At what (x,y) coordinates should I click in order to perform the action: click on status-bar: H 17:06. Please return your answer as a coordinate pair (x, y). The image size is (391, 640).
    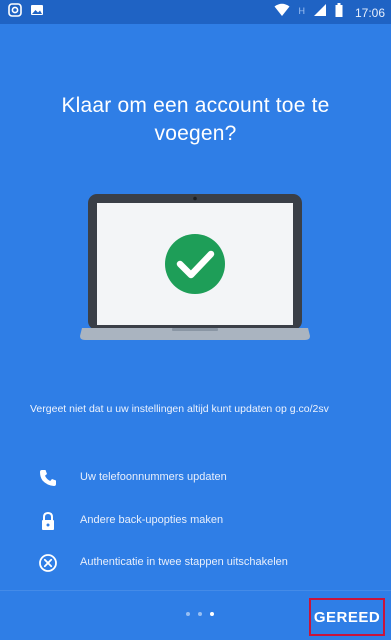
    Looking at the image, I should click on (195, 12).